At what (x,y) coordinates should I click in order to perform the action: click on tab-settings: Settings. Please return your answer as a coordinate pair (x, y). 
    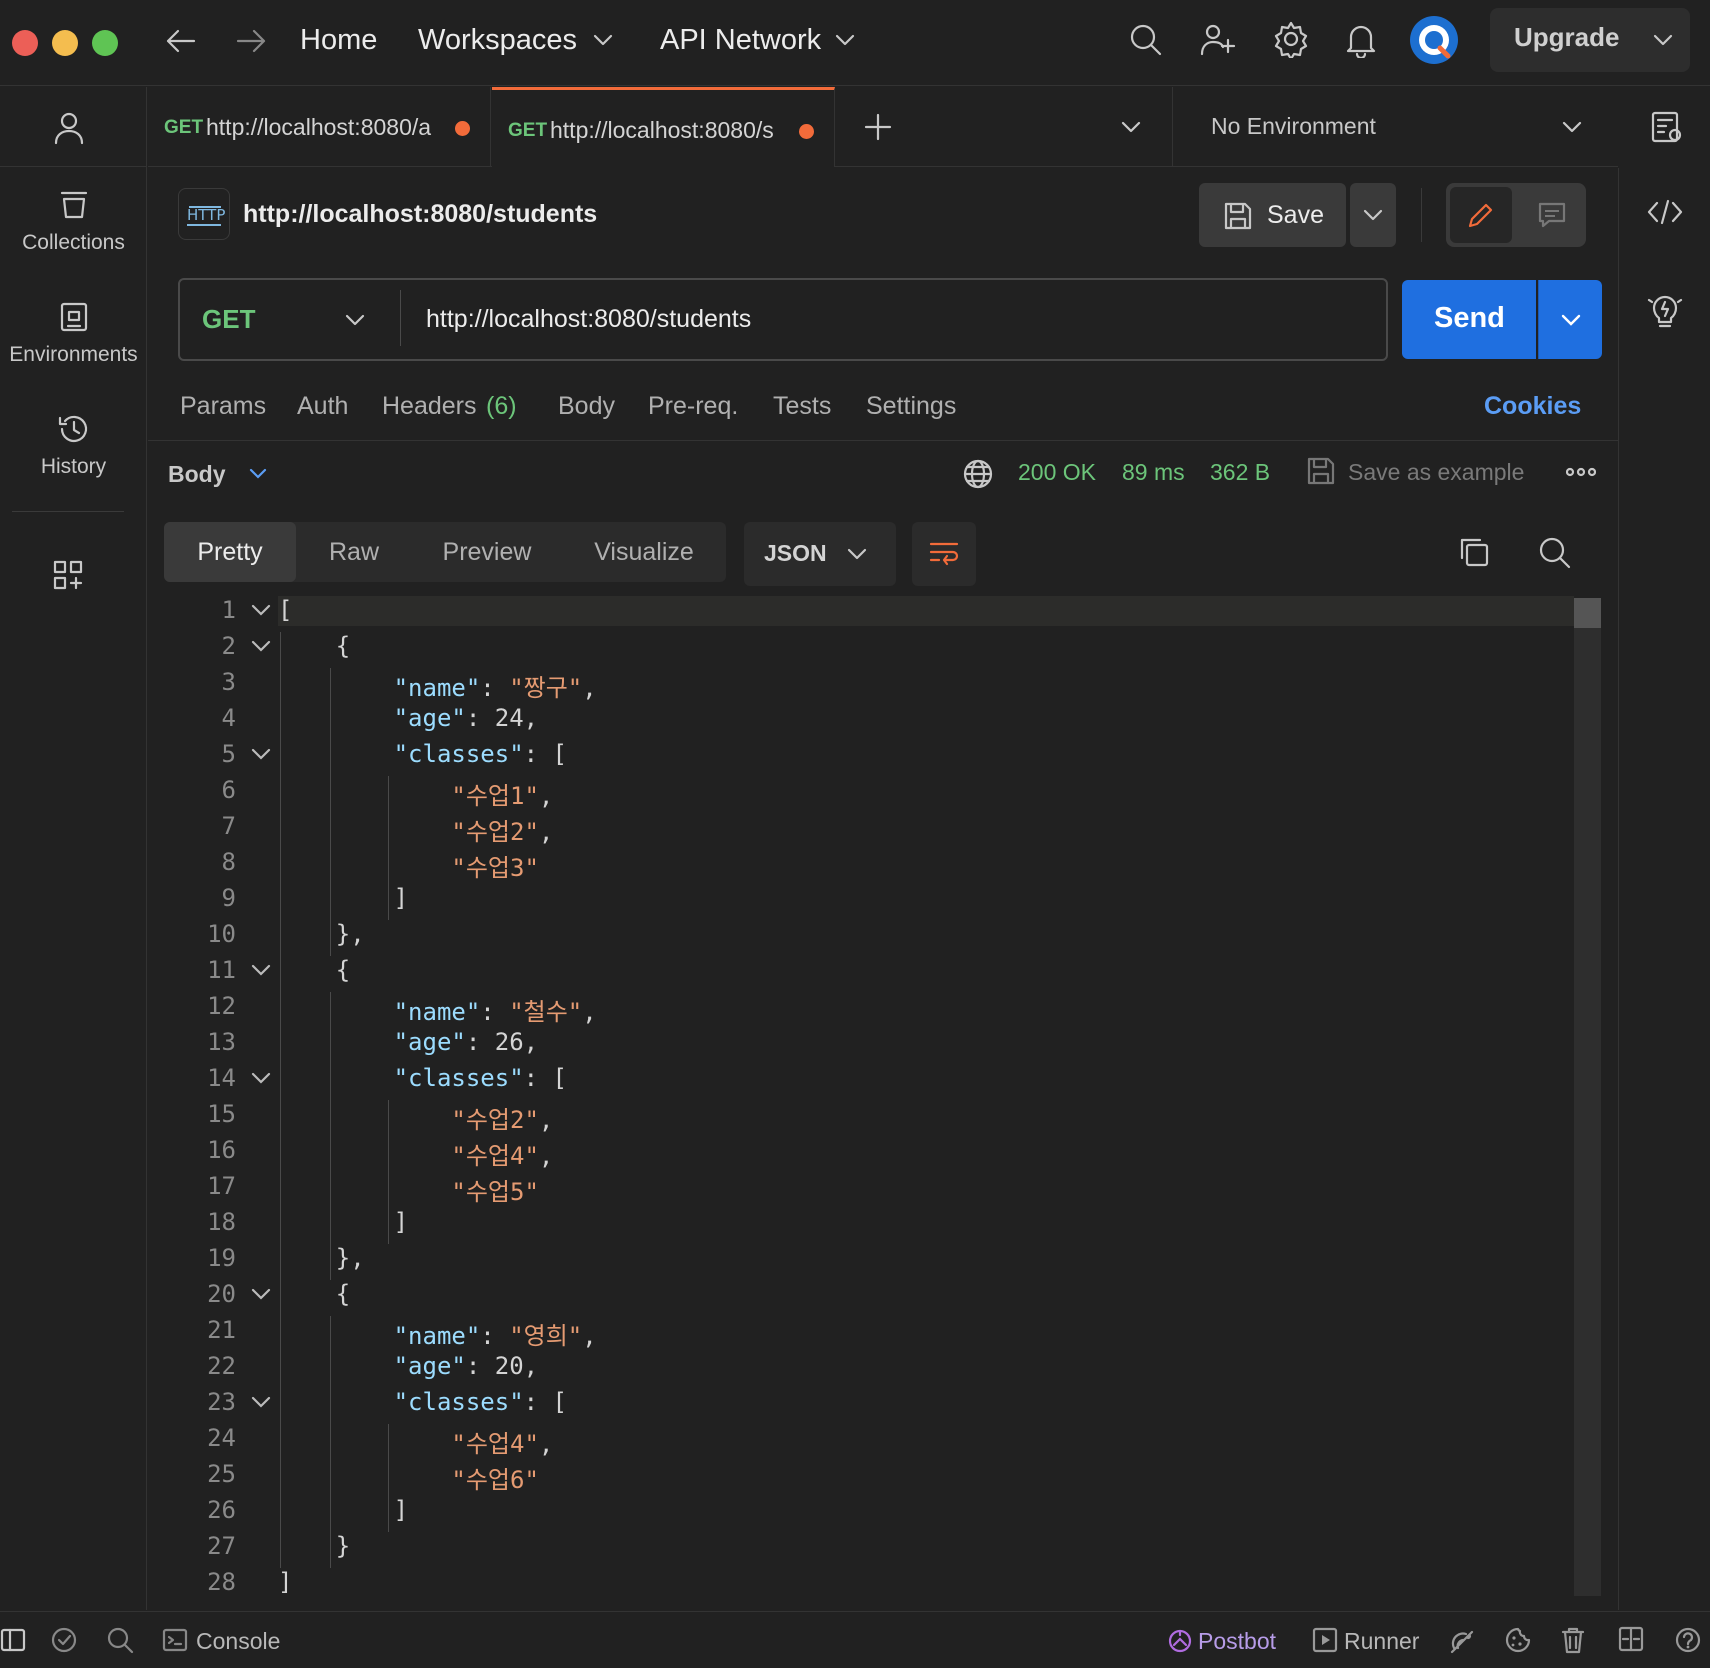
    Looking at the image, I should click on (911, 406).